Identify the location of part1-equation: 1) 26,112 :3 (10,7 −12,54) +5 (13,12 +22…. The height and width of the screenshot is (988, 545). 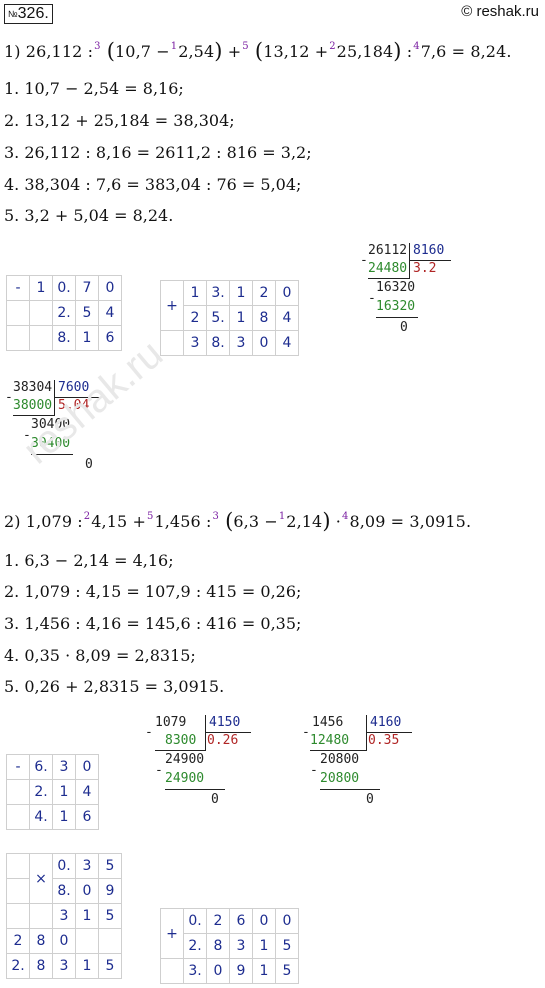
(258, 51).